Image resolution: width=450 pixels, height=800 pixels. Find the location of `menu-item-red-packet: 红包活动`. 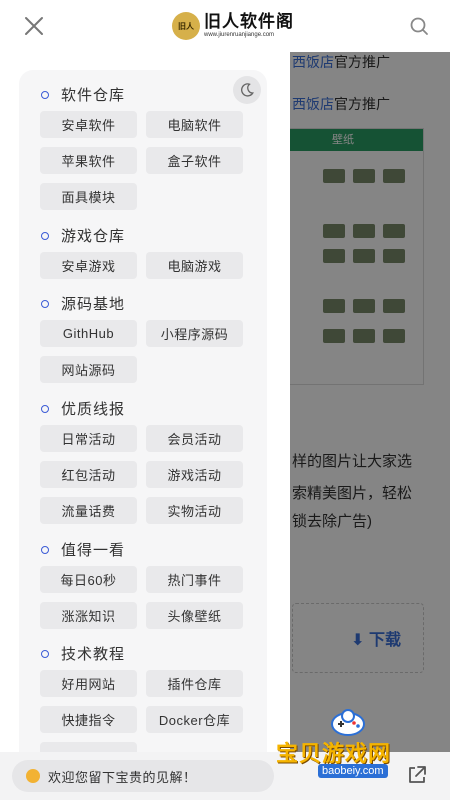

menu-item-red-packet: 红包活动 is located at coordinates (88, 474).